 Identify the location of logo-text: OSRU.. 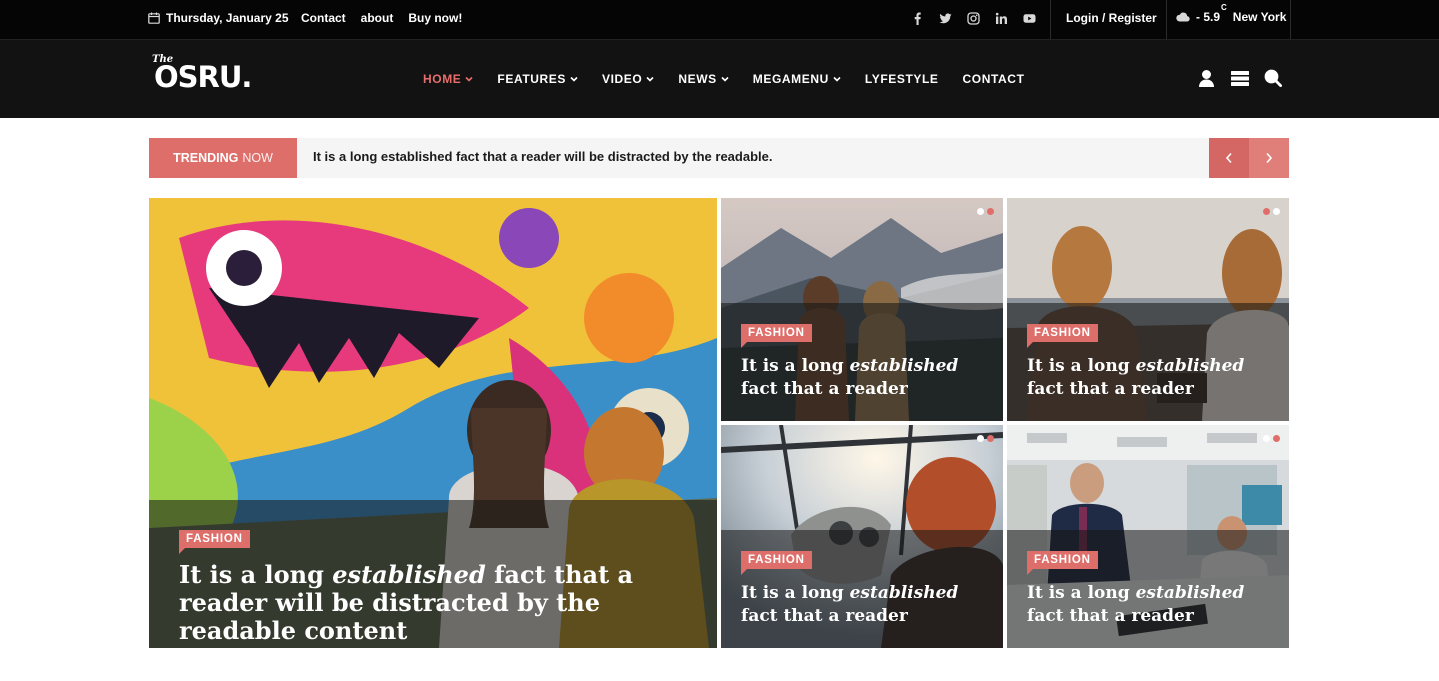
(203, 77).